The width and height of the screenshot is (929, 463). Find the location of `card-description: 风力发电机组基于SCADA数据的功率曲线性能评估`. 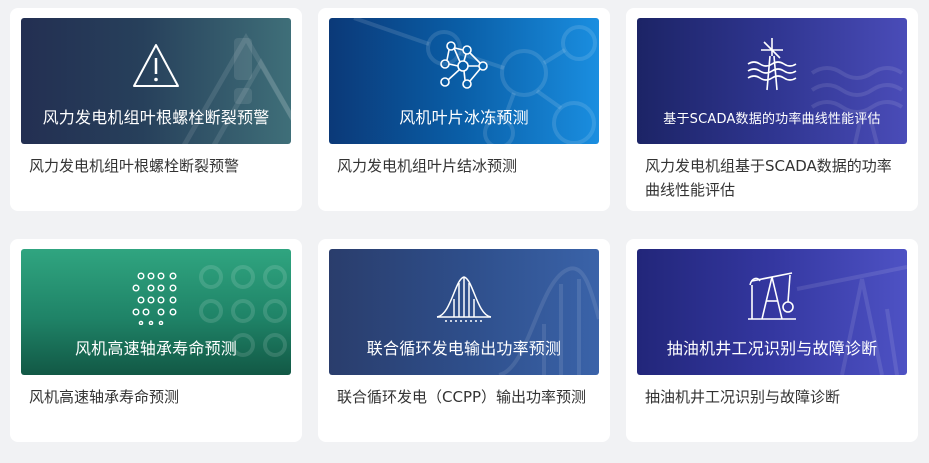

card-description: 风力发电机组基于SCADA数据的功率曲线性能评估 is located at coordinates (768, 178).